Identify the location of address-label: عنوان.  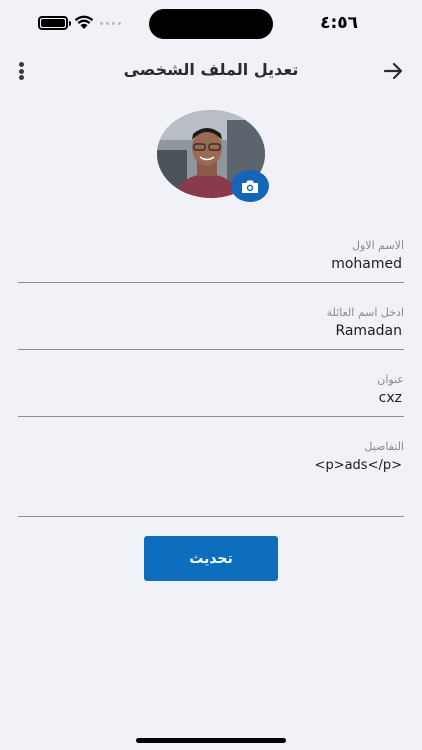
(390, 379).